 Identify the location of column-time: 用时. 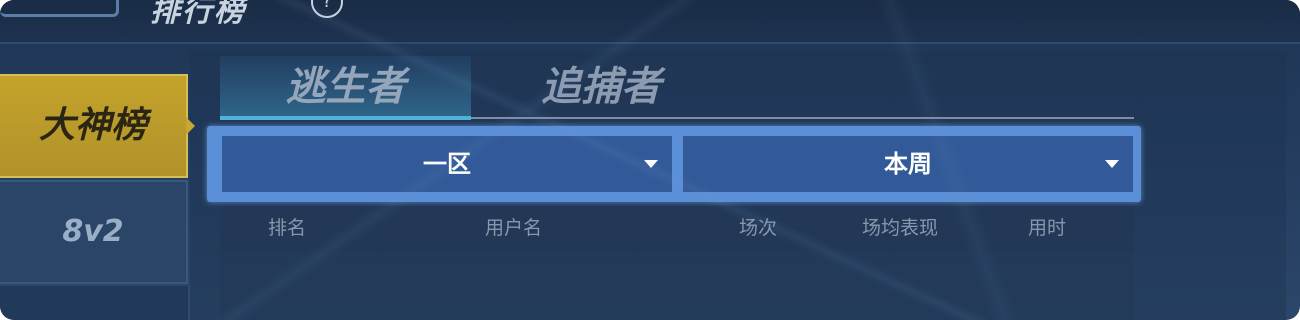
(1047, 228).